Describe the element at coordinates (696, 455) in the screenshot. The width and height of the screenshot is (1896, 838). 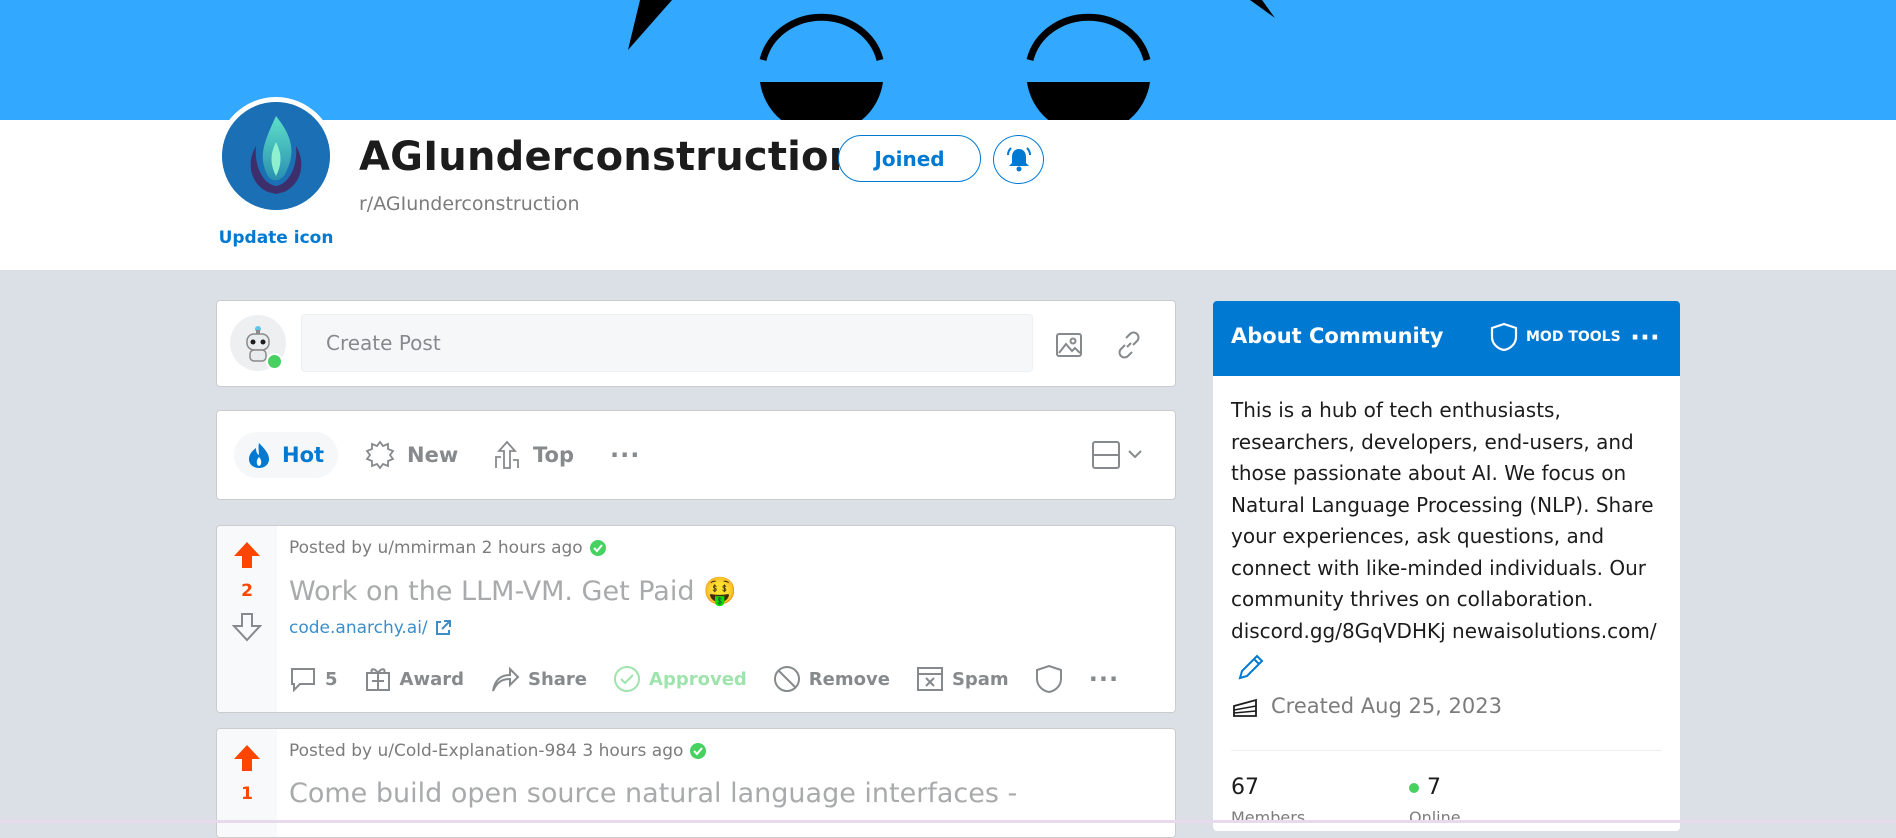
I see `sort-bar: Hot New Top ···` at that location.